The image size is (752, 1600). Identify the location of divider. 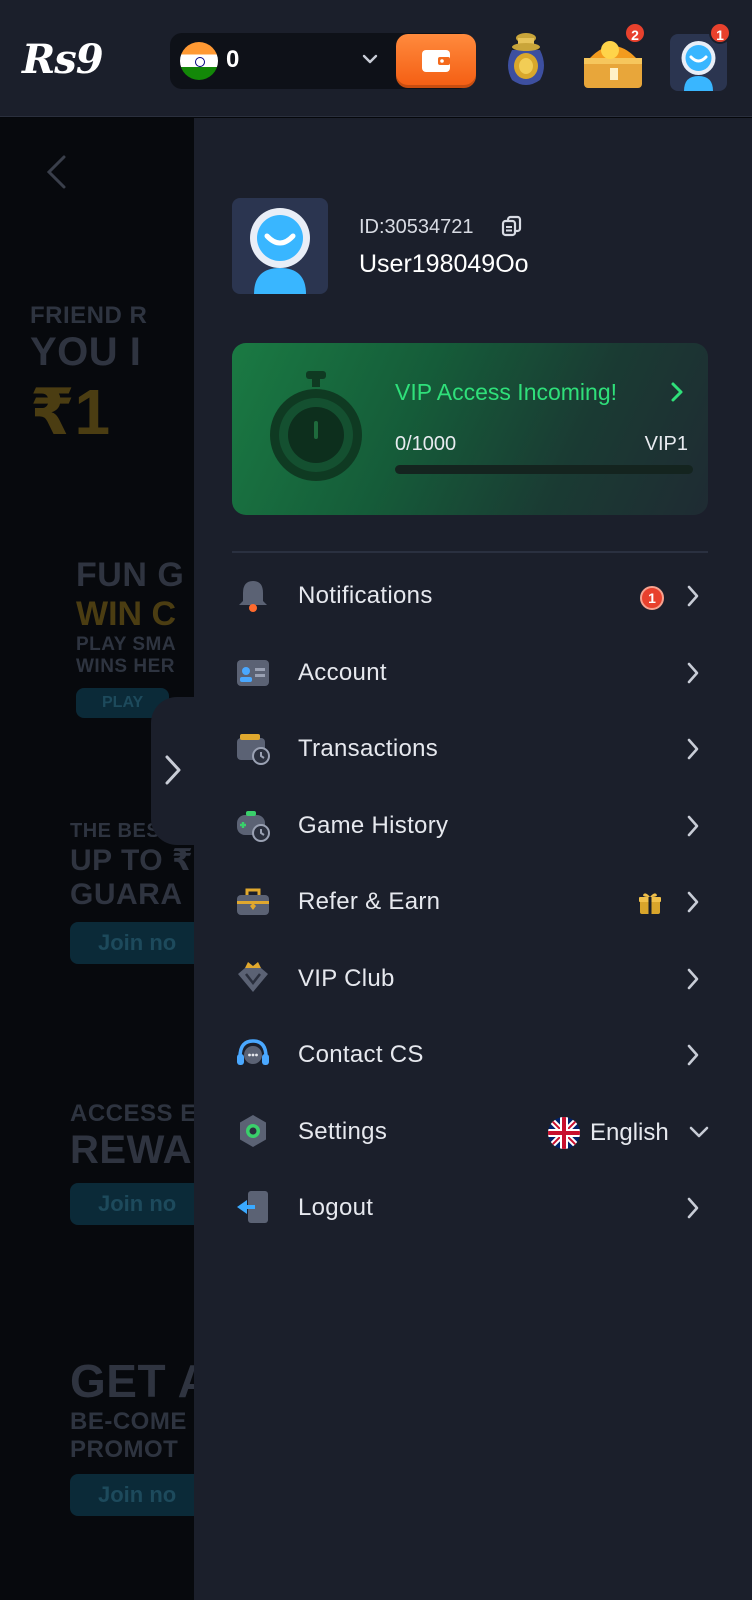
(470, 552).